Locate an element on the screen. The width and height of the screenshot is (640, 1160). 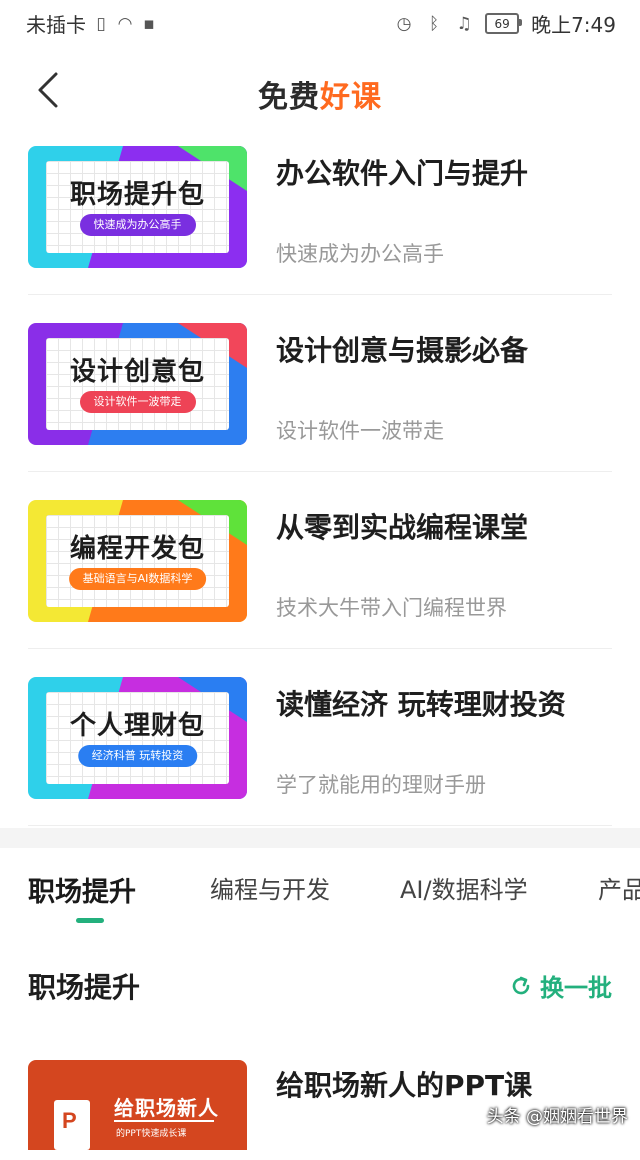
thumbnail-title: 给职场新人 is located at coordinates (166, 1108).